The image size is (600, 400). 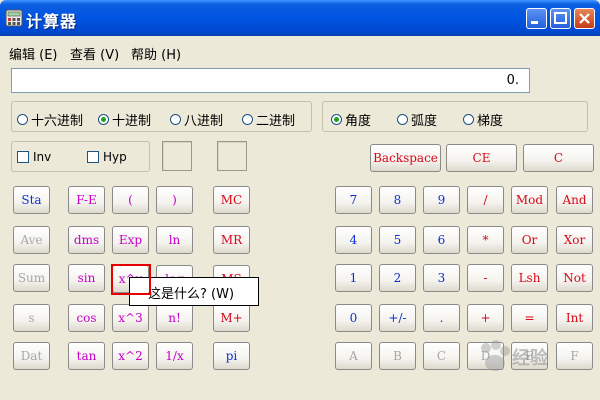 I want to click on memory-indicator, so click(x=232, y=156).